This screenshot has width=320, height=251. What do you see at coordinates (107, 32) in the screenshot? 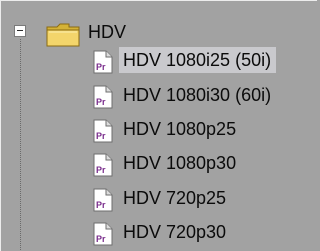
I see `folder-label: HDV` at bounding box center [107, 32].